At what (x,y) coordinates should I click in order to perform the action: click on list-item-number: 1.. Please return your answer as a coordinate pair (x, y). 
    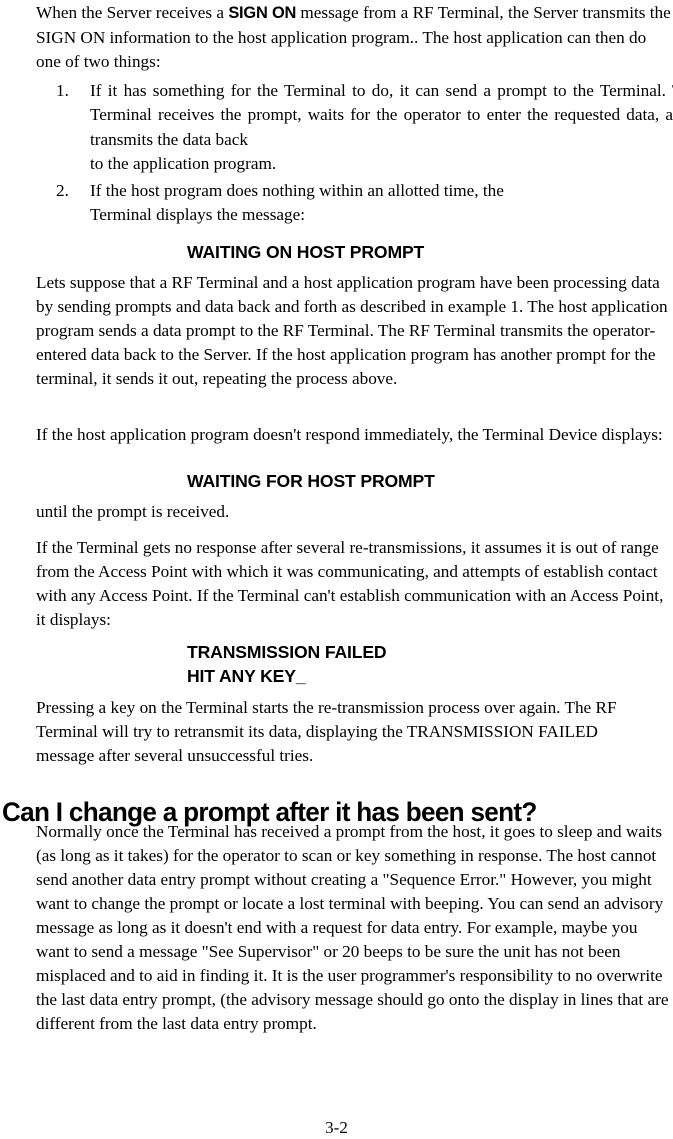
    Looking at the image, I should click on (62, 90).